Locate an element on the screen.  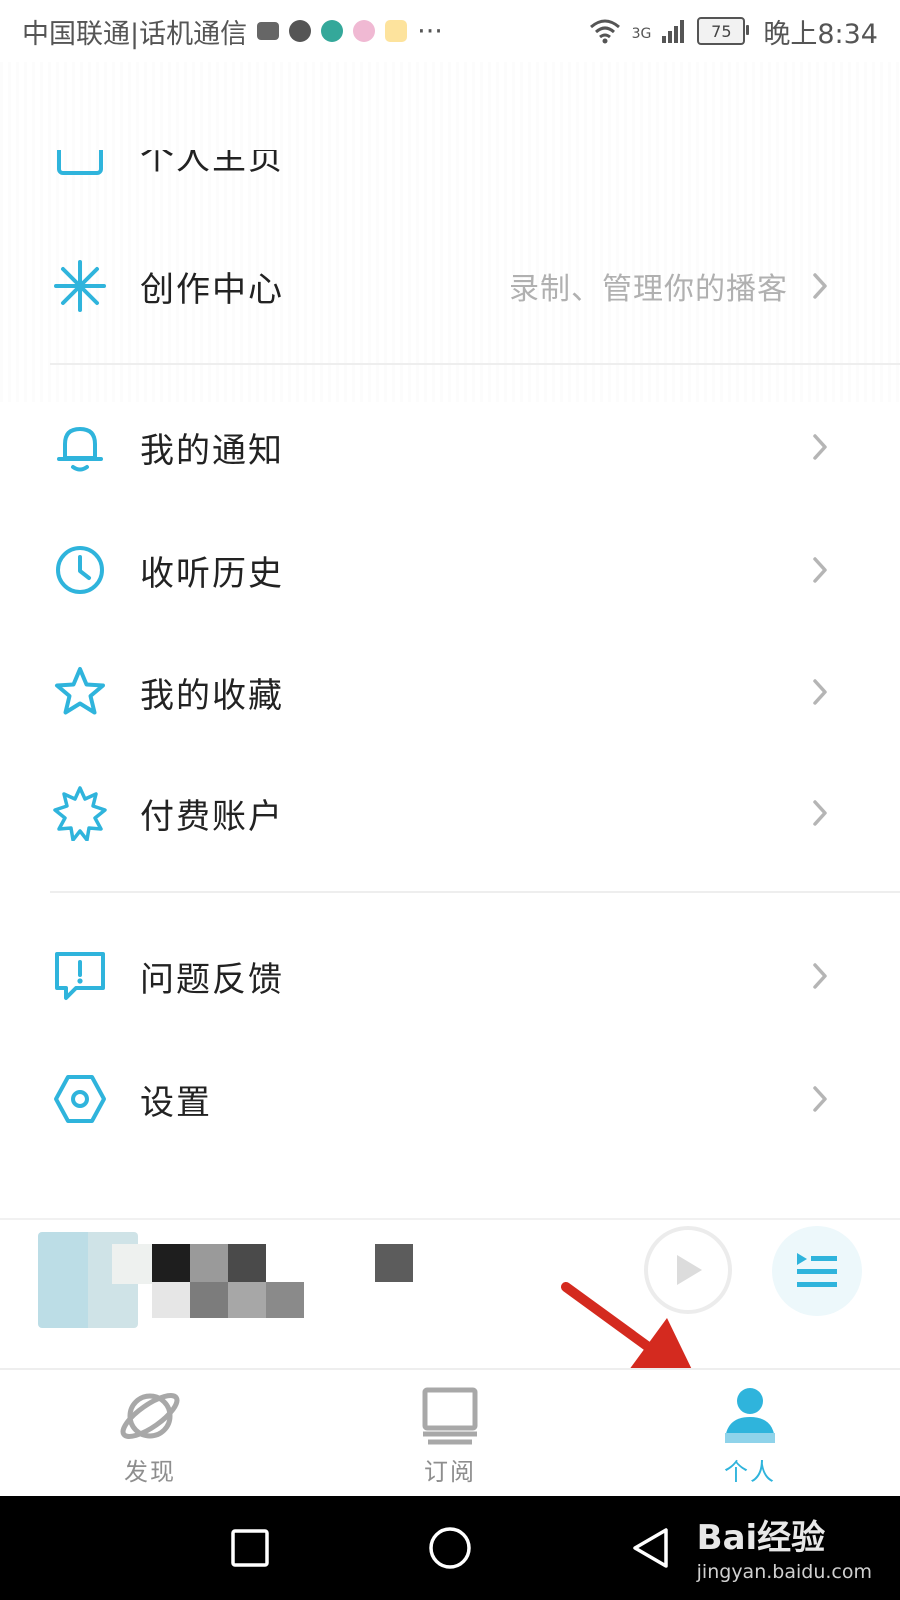
home-button is located at coordinates (450, 1548).